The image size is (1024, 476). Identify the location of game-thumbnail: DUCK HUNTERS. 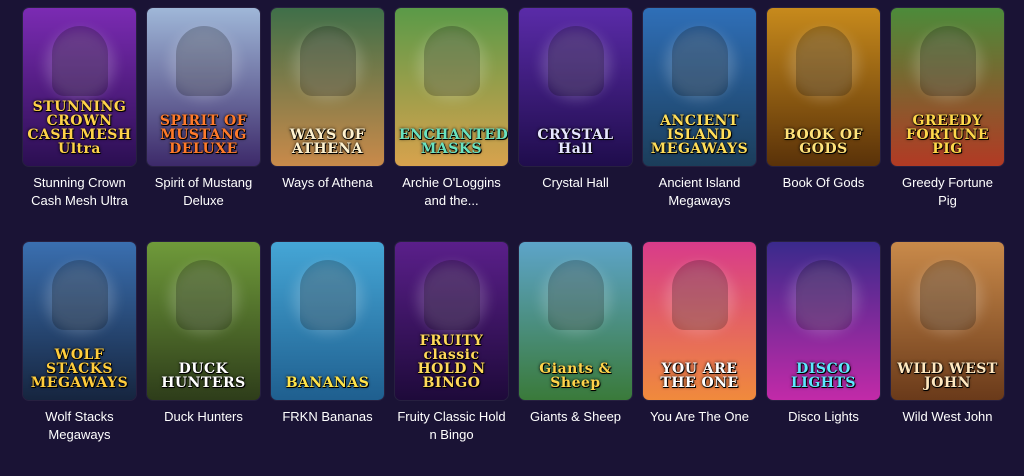
(203, 321).